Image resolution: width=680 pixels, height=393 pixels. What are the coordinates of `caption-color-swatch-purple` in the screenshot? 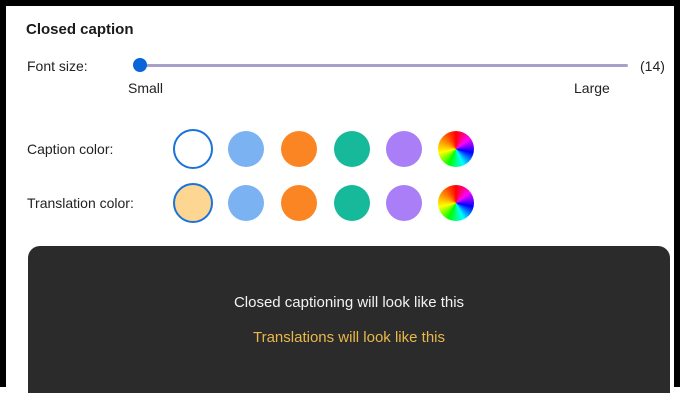 It's located at (404, 149).